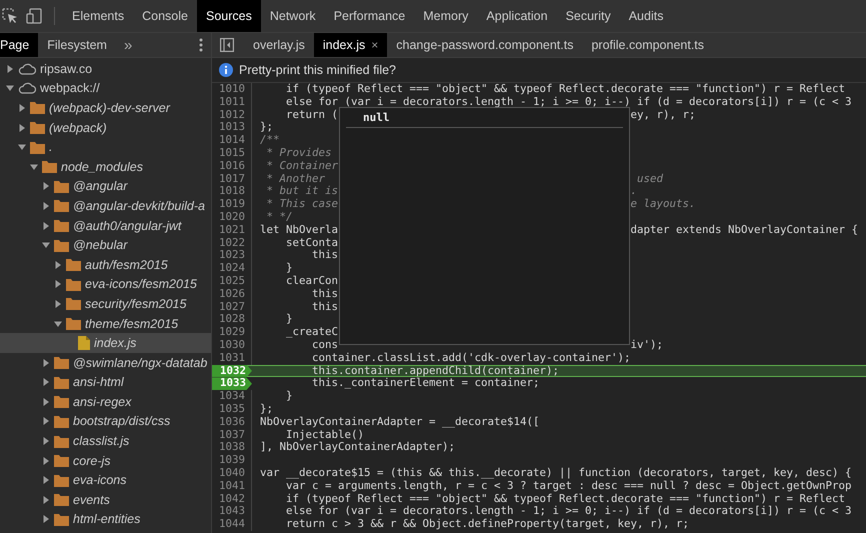  Describe the element at coordinates (105, 186) in the screenshot. I see `tree-item: @angular` at that location.